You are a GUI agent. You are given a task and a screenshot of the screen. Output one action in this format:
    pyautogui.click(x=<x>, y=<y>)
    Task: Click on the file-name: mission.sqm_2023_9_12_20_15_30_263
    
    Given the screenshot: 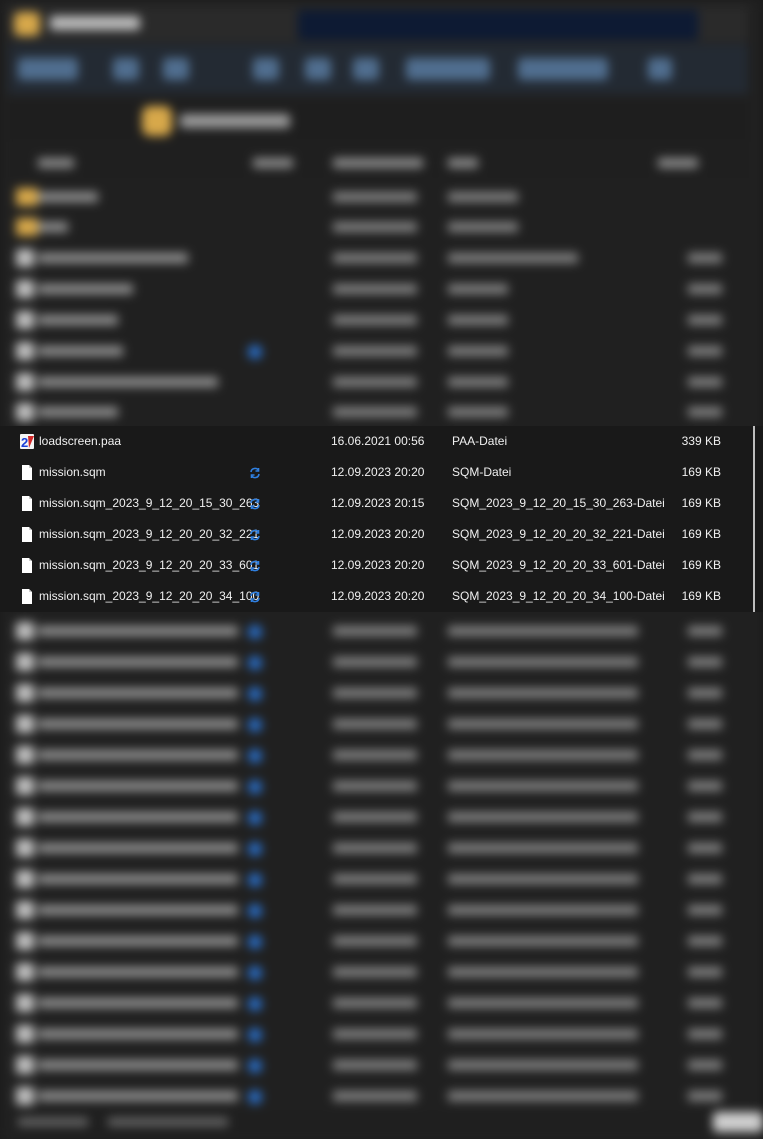 What is the action you would take?
    pyautogui.click(x=149, y=503)
    